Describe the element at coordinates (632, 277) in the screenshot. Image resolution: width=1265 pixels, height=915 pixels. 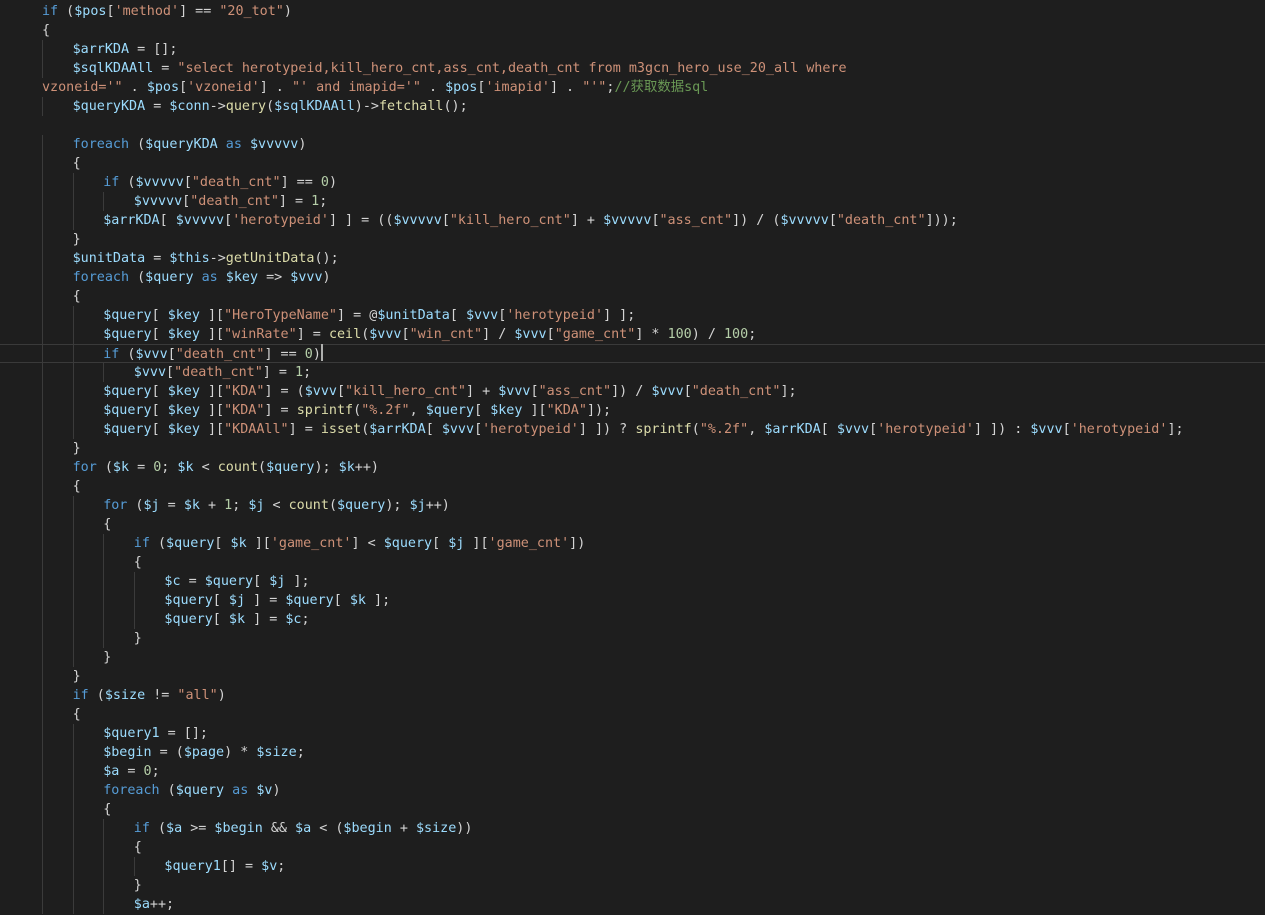
I see `code-line: foreach ($query as $key => $vvv)` at that location.